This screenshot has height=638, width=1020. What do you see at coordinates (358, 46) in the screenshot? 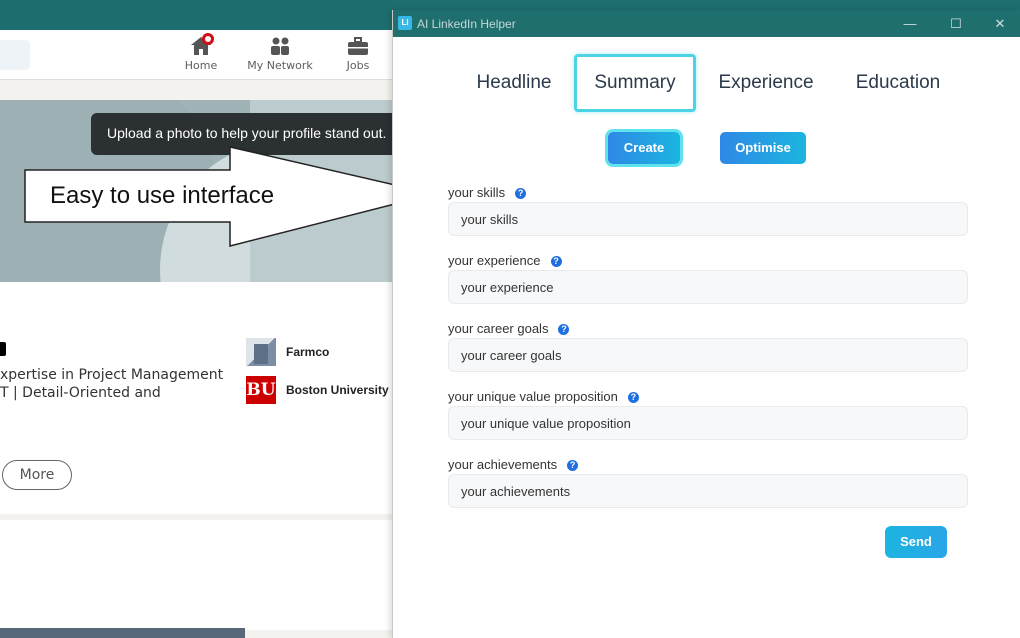
I see `briefcase-icon` at bounding box center [358, 46].